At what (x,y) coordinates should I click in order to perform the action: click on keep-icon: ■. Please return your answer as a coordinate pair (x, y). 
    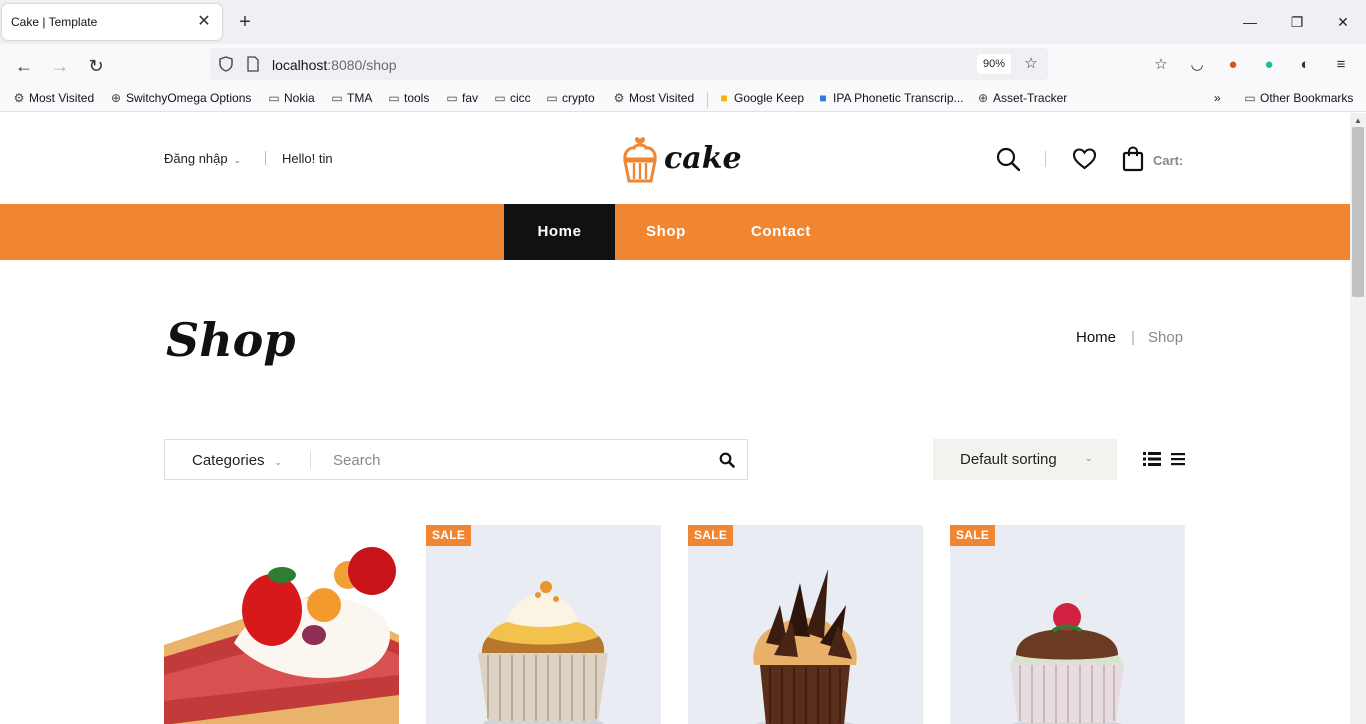
    Looking at the image, I should click on (724, 98).